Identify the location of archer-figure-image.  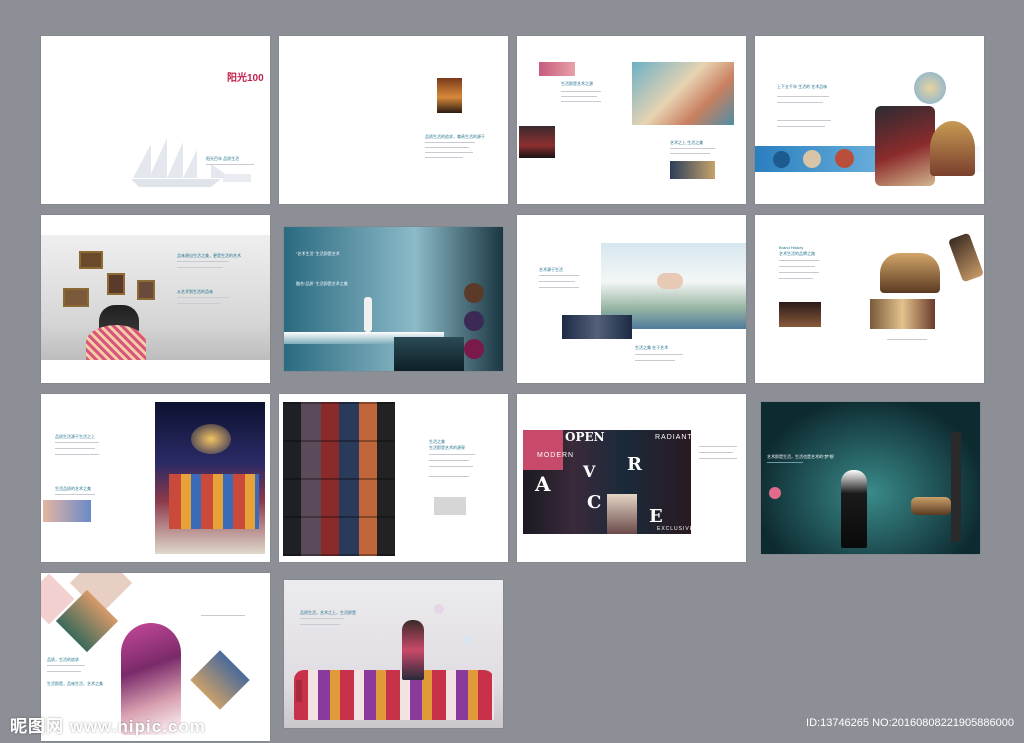
(854, 509).